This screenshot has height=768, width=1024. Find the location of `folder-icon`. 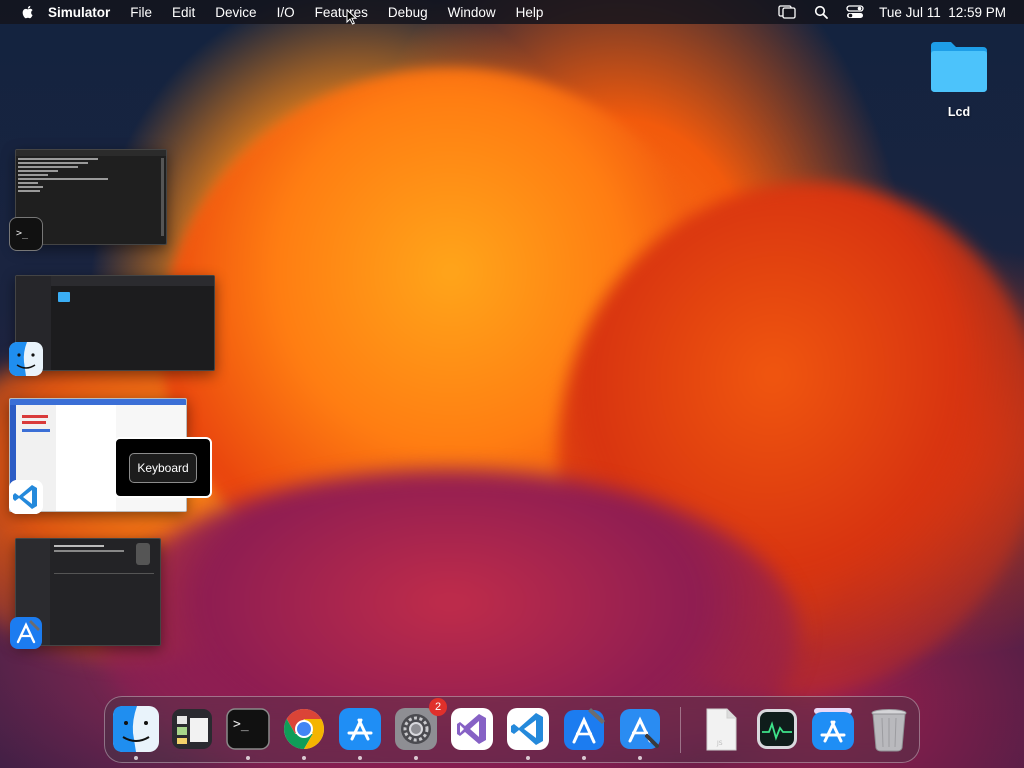

folder-icon is located at coordinates (959, 67).